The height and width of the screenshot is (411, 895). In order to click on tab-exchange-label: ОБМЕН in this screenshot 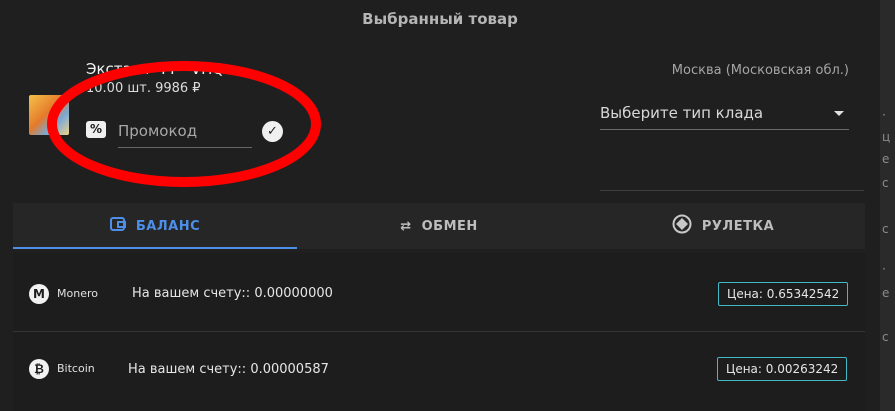, I will do `click(449, 226)`.